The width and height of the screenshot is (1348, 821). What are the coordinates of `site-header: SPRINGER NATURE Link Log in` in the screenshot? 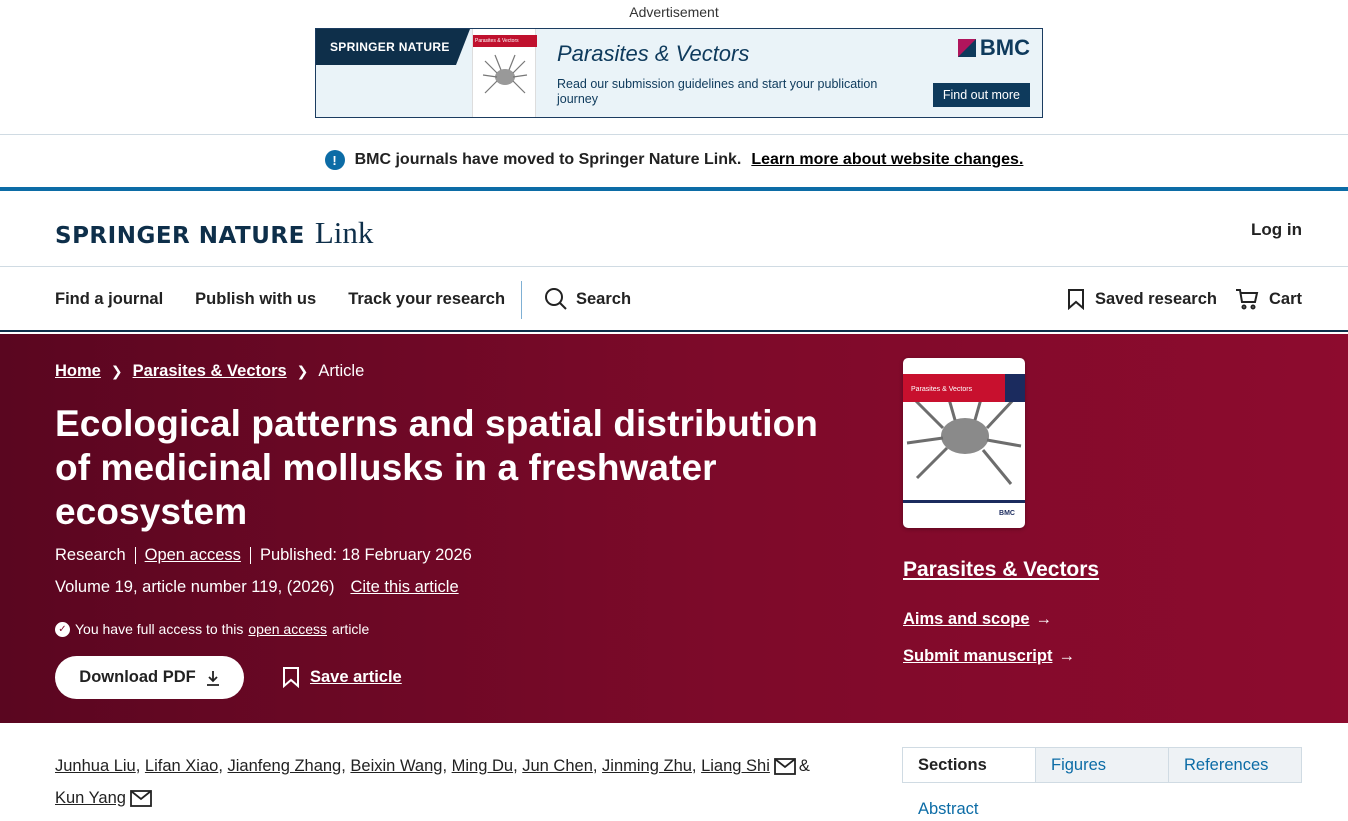 It's located at (674, 231).